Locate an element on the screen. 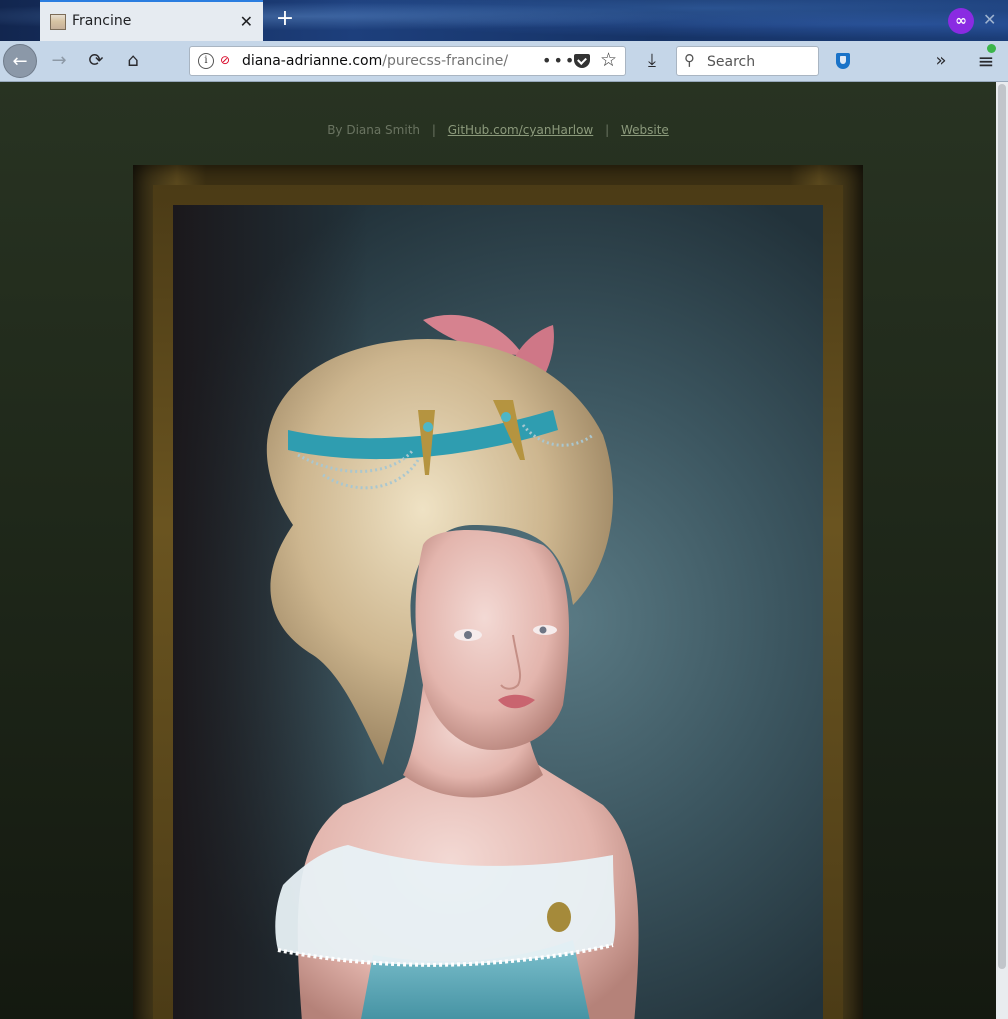 Image resolution: width=1008 pixels, height=1019 pixels. search-placeholder: Search is located at coordinates (731, 62).